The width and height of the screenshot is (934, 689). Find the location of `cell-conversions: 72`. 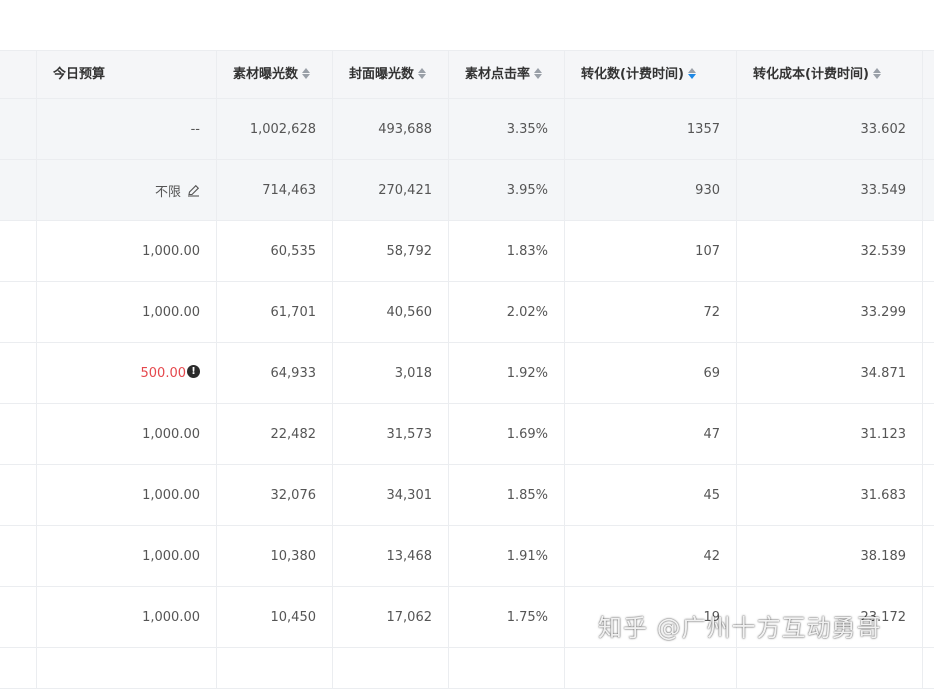

cell-conversions: 72 is located at coordinates (651, 312).